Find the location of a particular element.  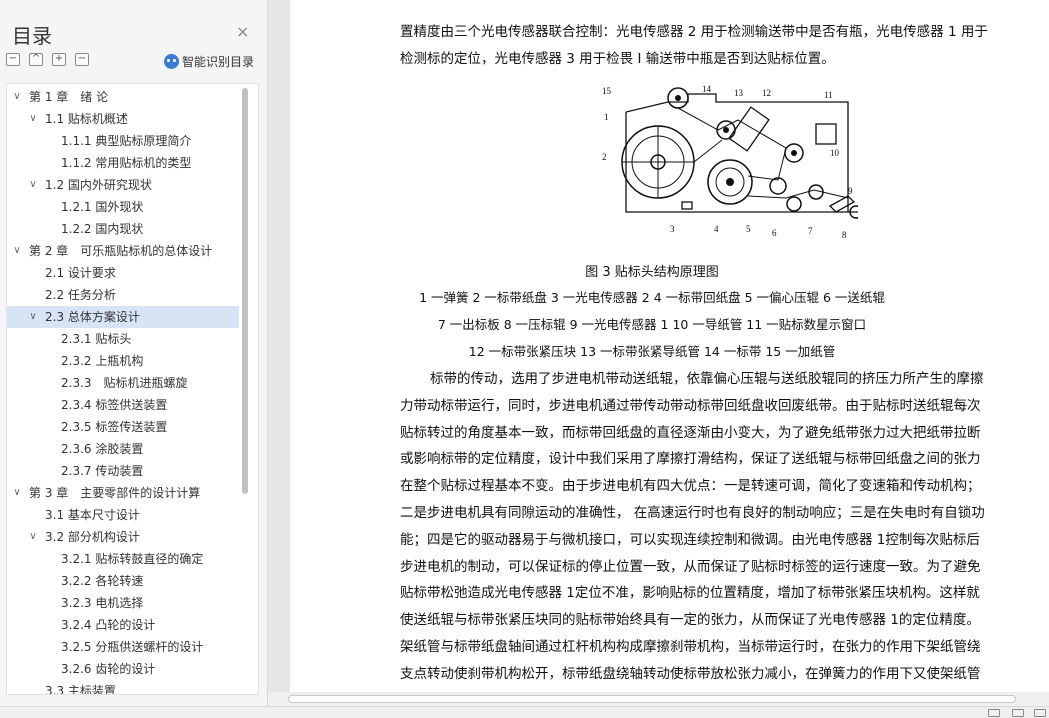

toc-item-label: 1.2.1 国外现状 is located at coordinates (102, 207).